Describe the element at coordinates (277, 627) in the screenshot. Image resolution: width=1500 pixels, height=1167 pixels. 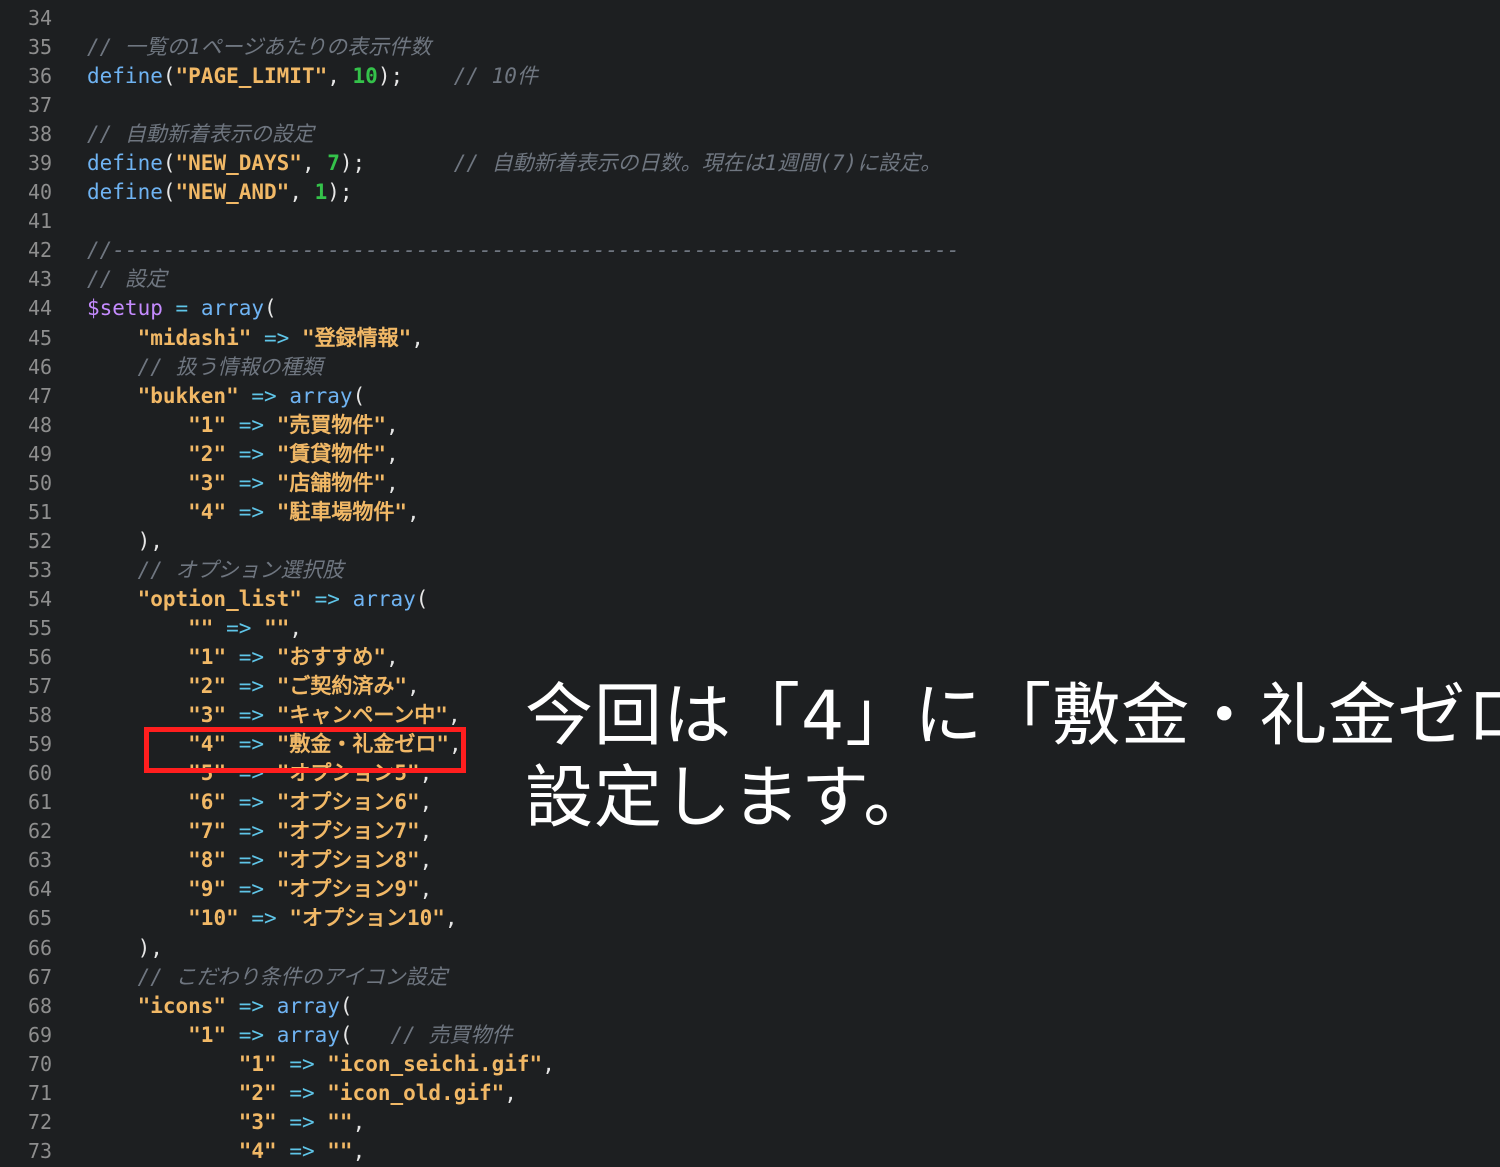
I see `code-token: ""` at that location.